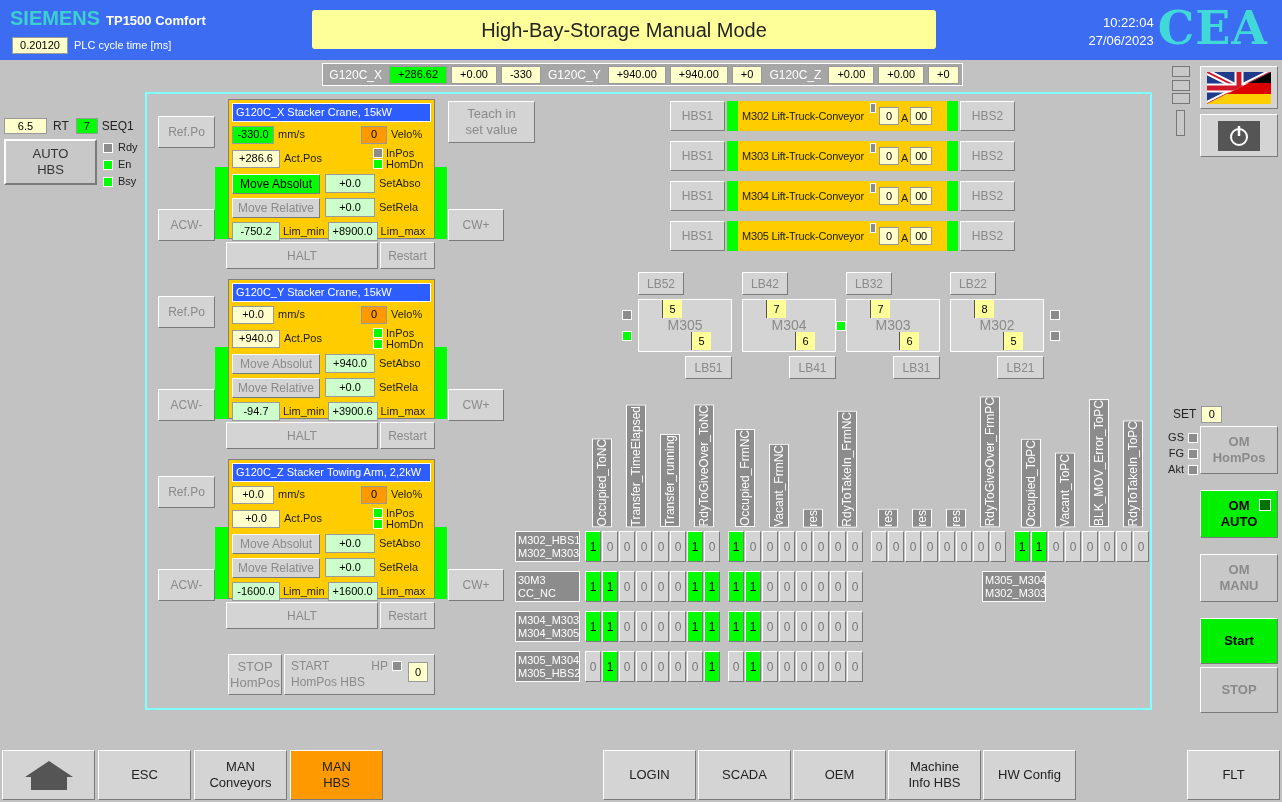 The height and width of the screenshot is (802, 1282). I want to click on limit-max-field: +8900.0, so click(352, 231).